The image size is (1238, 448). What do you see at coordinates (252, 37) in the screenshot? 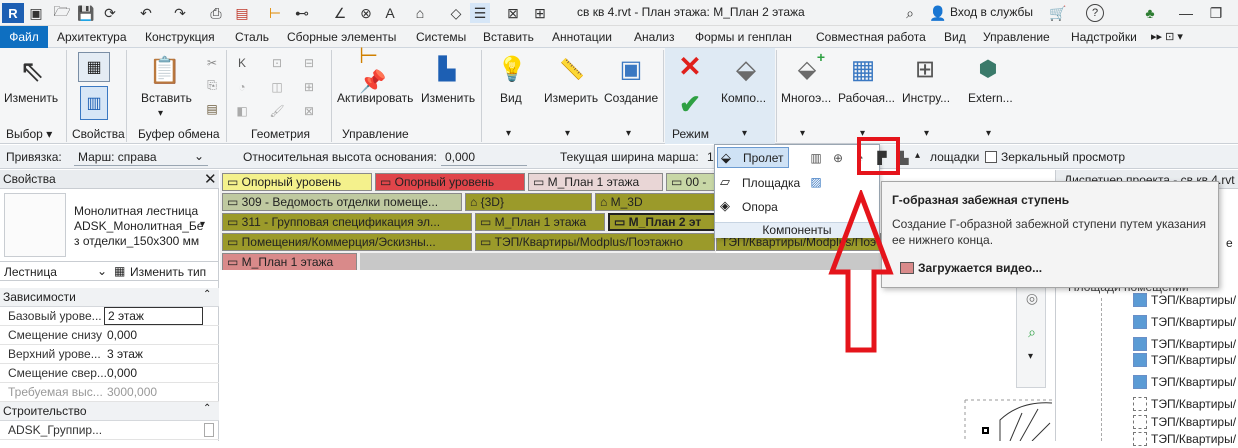
I see `tab-steel: Сталь` at bounding box center [252, 37].